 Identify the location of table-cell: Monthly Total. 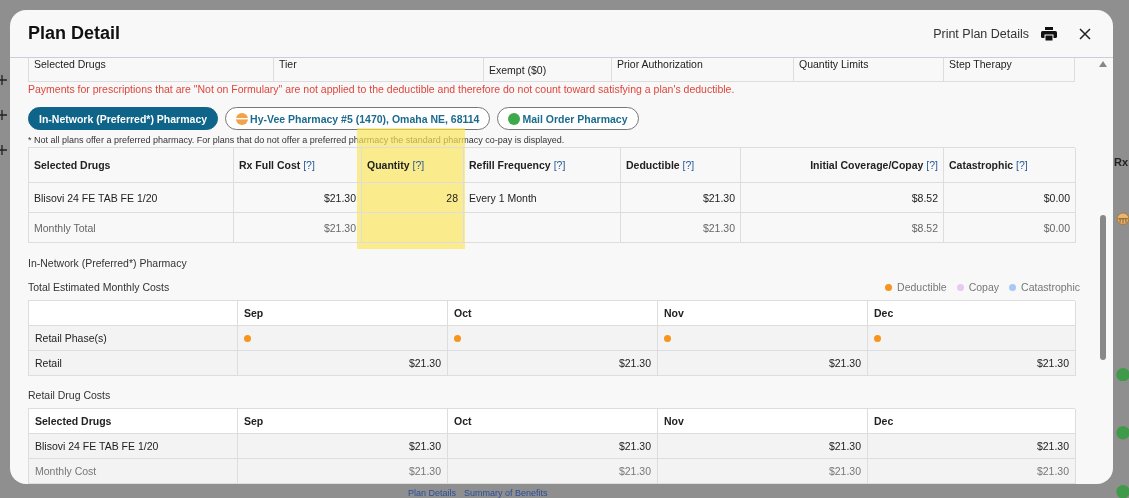
(131, 228).